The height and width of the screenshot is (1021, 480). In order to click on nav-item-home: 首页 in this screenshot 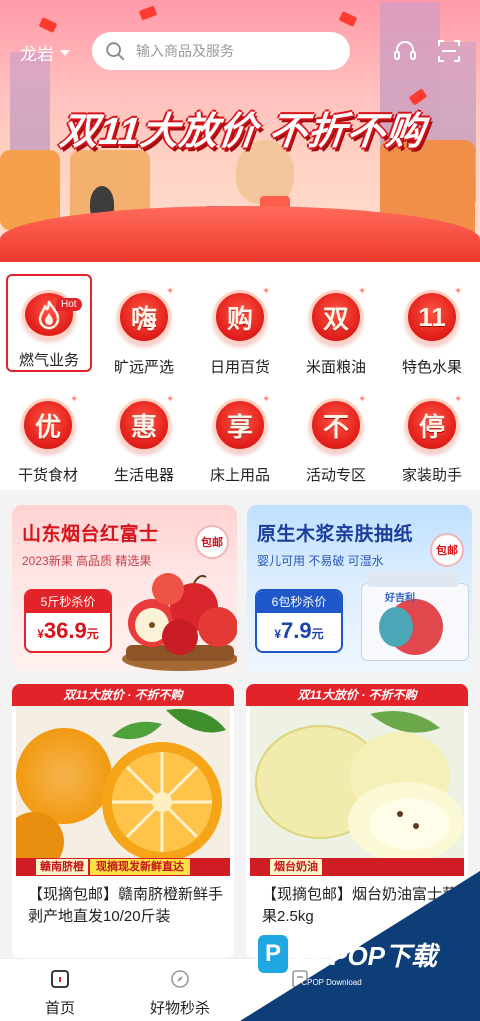, I will do `click(60, 990)`.